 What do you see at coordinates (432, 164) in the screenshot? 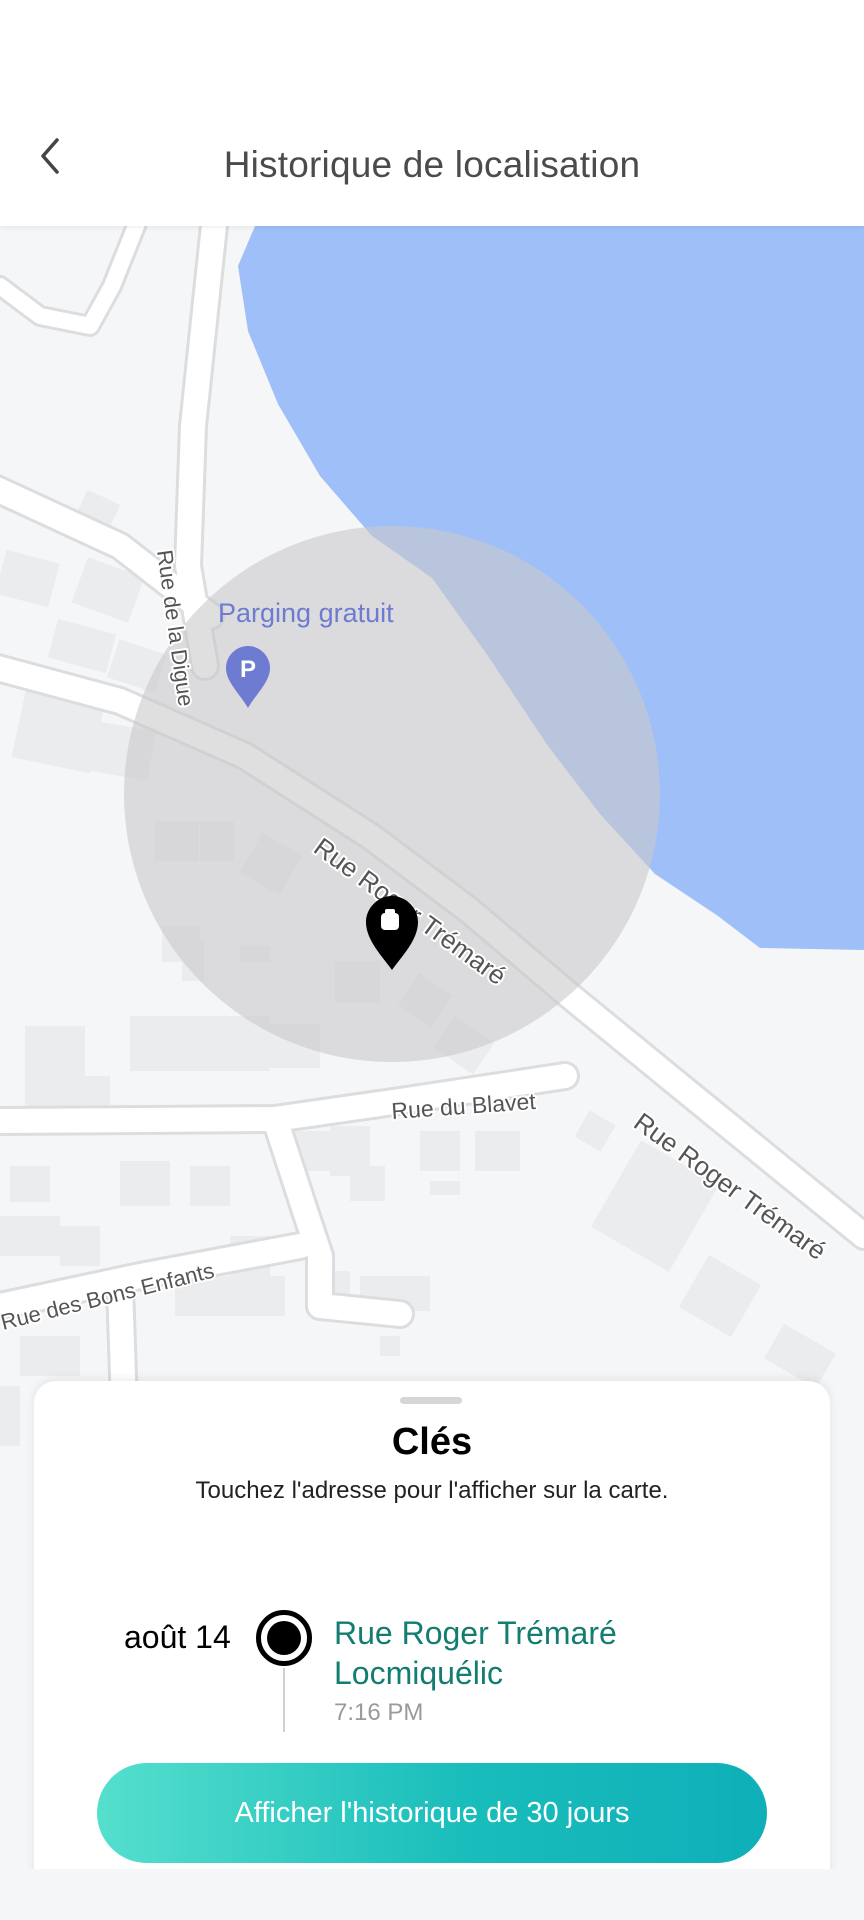
I see `page-title: Historique de localisation` at bounding box center [432, 164].